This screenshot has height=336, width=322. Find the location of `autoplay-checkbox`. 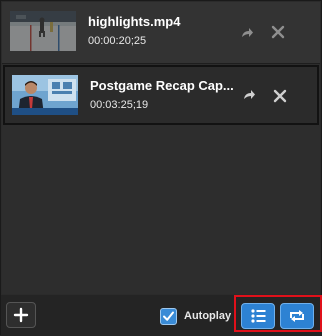

autoplay-checkbox is located at coordinates (168, 316).